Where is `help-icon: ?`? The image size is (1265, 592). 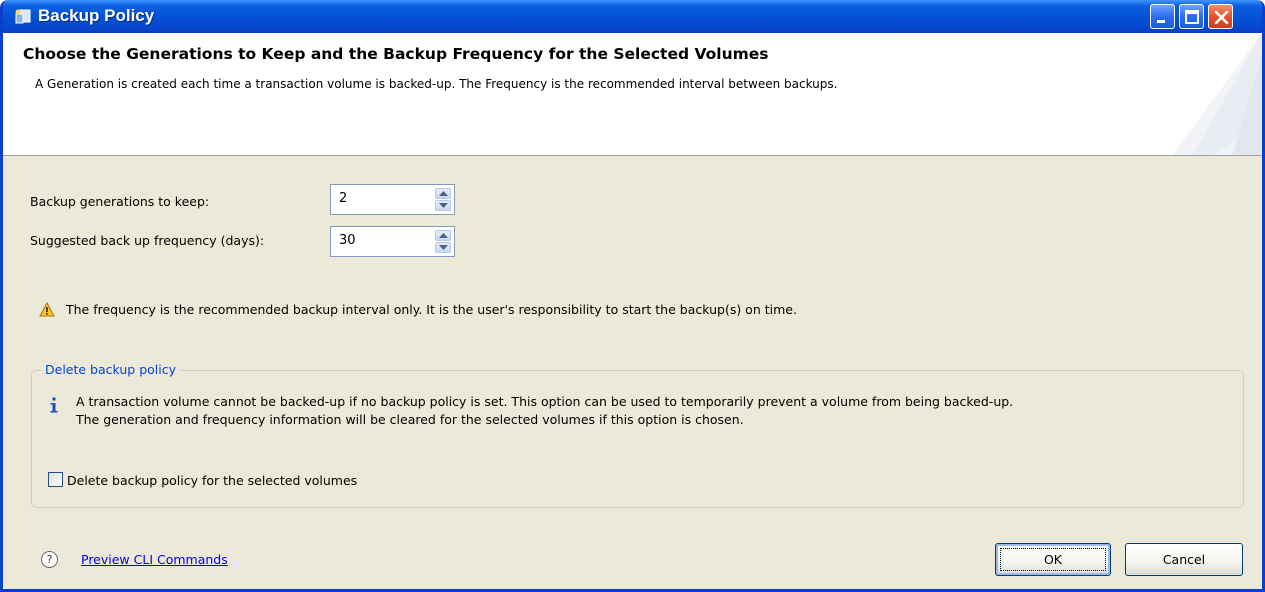
help-icon: ? is located at coordinates (49, 559).